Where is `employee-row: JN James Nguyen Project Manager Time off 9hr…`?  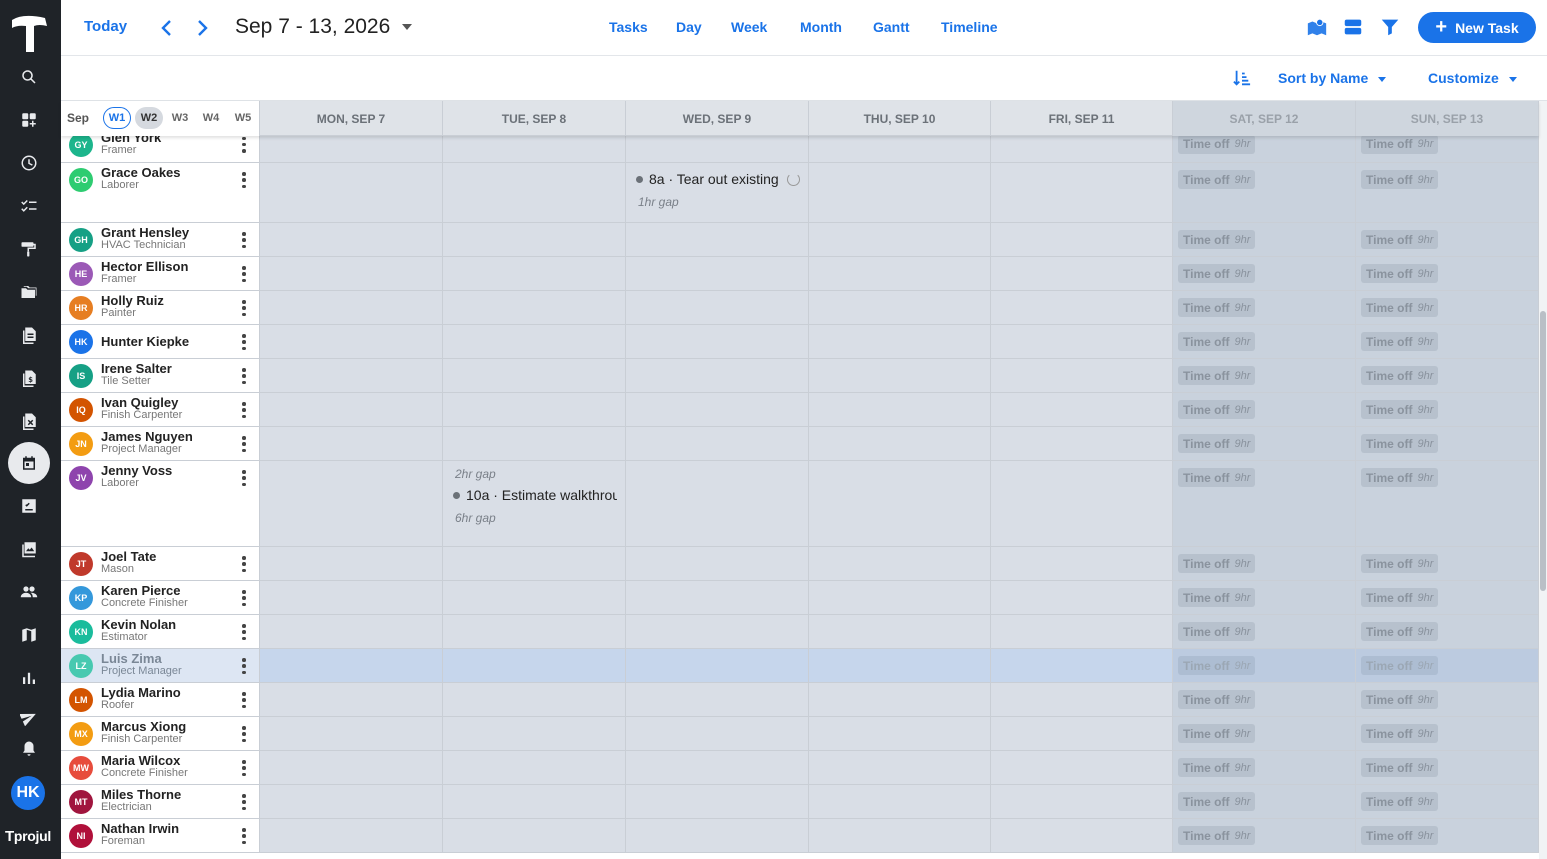 employee-row: JN James Nguyen Project Manager Time off 9hr… is located at coordinates (800, 444).